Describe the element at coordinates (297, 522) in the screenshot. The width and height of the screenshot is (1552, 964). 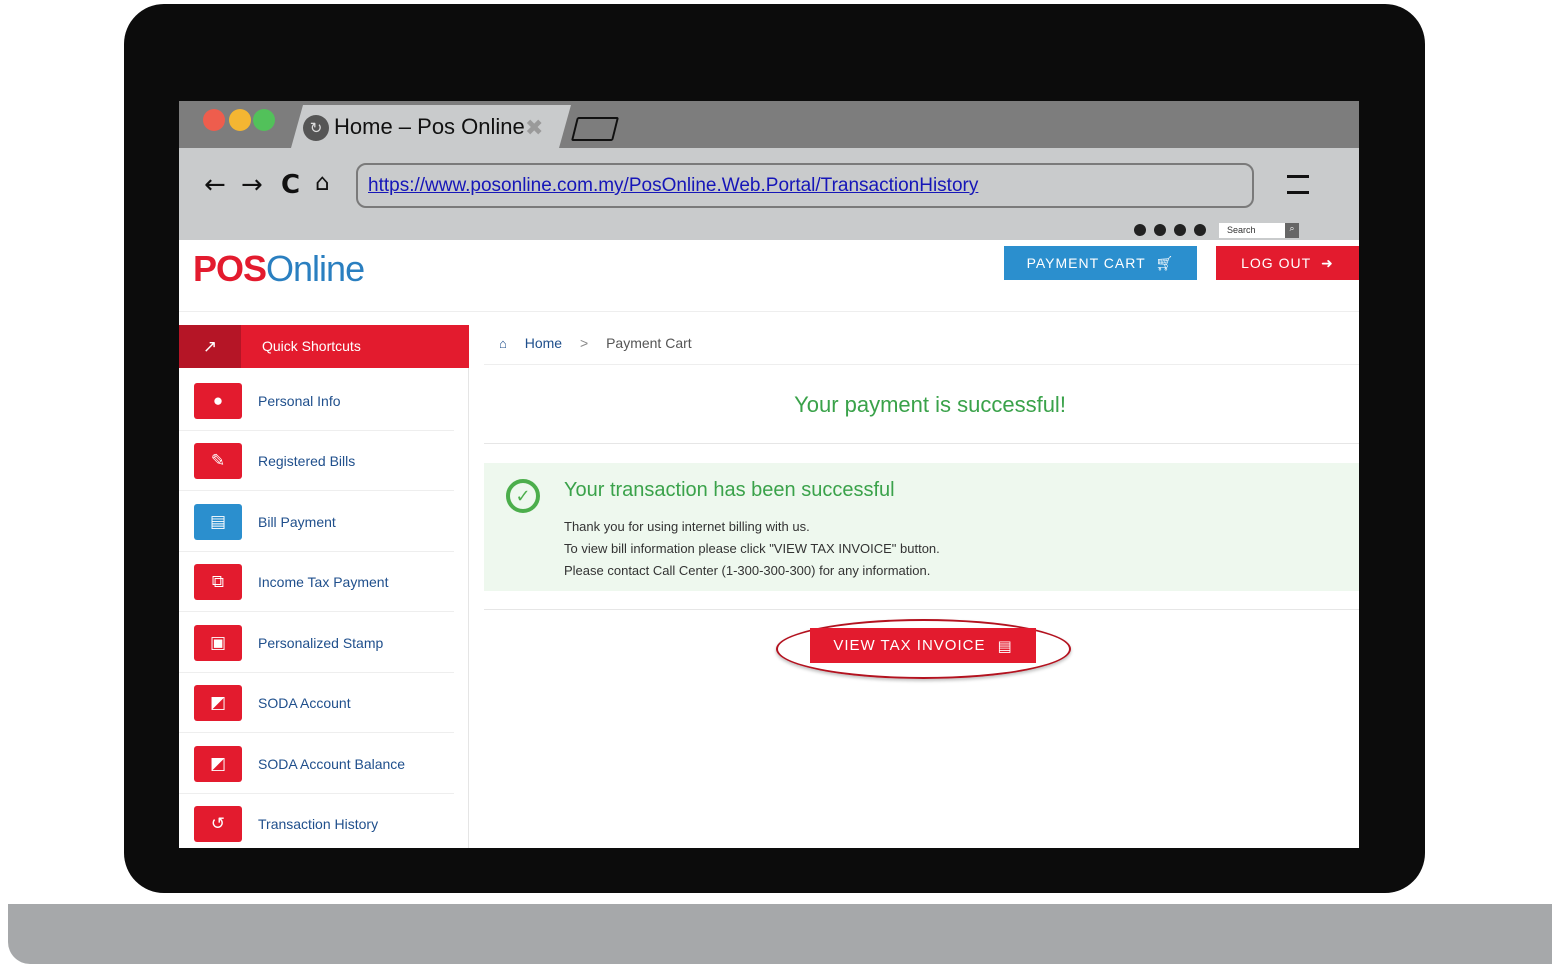
I see `sidebar-item-label: Bill Payment` at that location.